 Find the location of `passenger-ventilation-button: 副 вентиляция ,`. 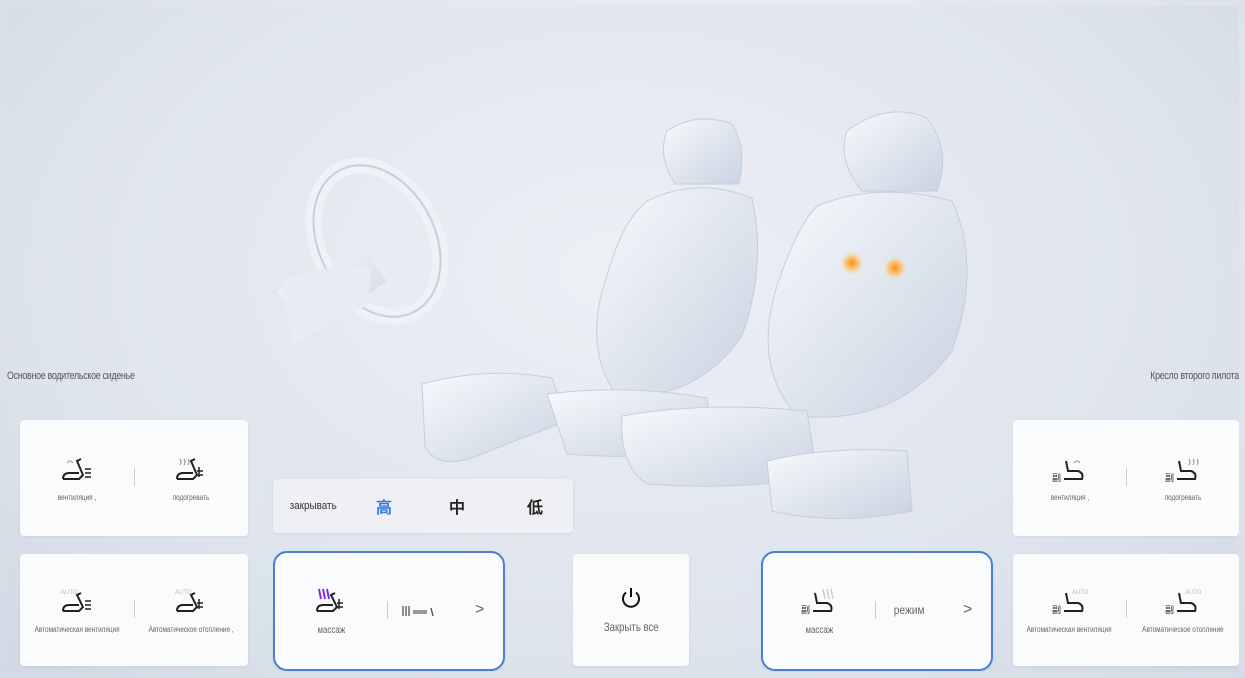

passenger-ventilation-button: 副 вентиляция , is located at coordinates (1069, 478).